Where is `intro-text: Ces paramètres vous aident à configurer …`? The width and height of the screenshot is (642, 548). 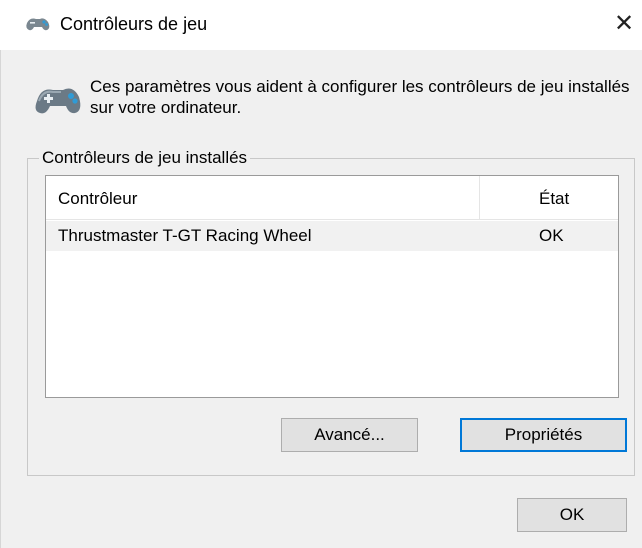
intro-text: Ces paramètres vous aident à configurer … is located at coordinates (360, 97).